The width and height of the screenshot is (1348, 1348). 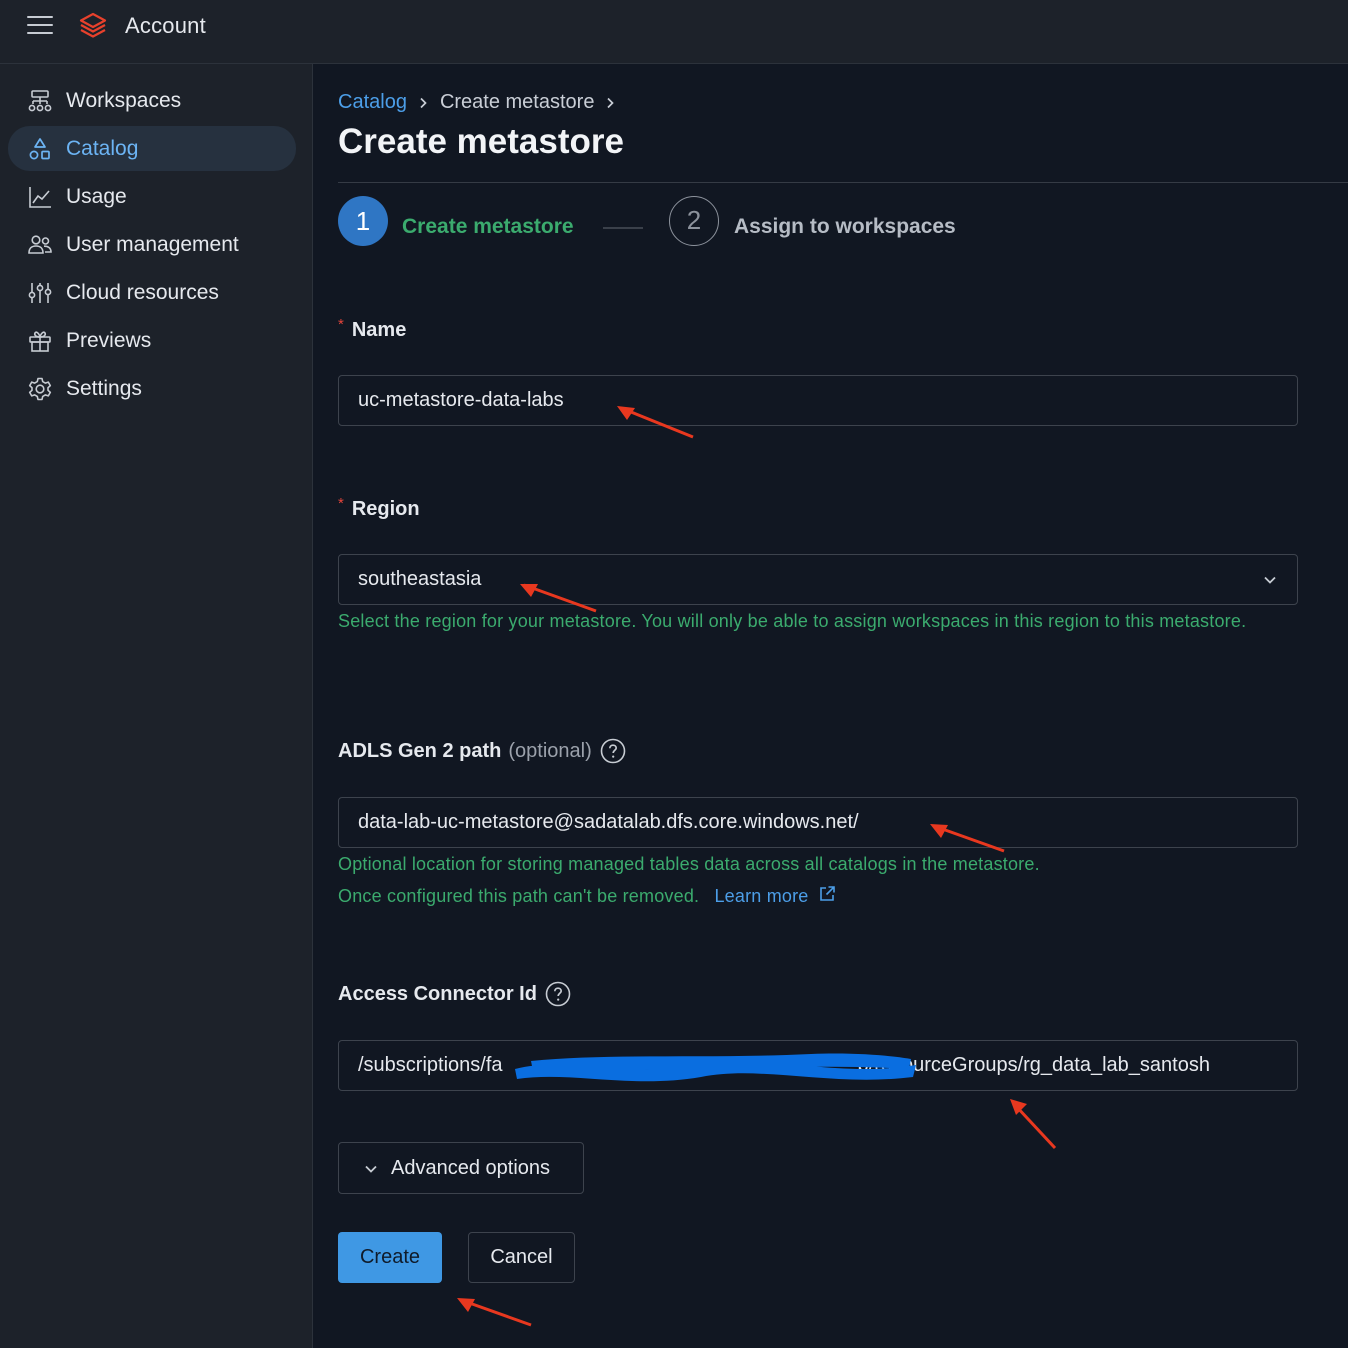 What do you see at coordinates (40, 293) in the screenshot?
I see `sliders-icon` at bounding box center [40, 293].